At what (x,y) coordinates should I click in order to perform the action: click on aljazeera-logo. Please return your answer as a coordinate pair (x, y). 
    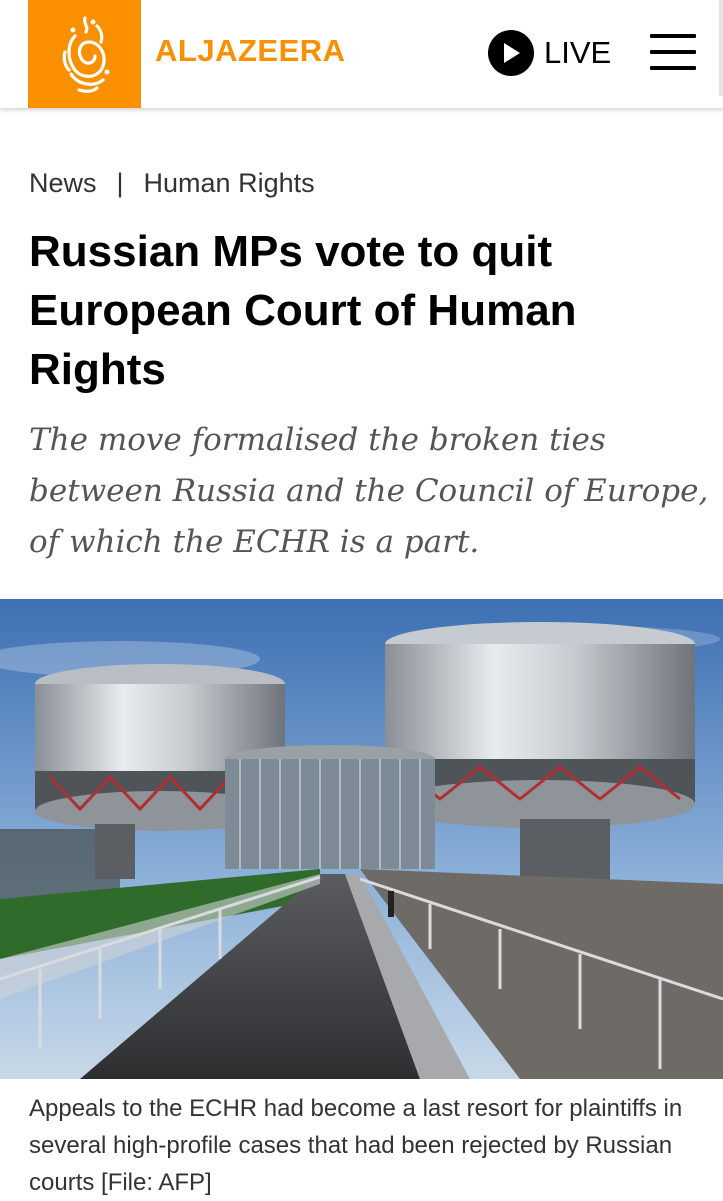
    Looking at the image, I should click on (84, 54).